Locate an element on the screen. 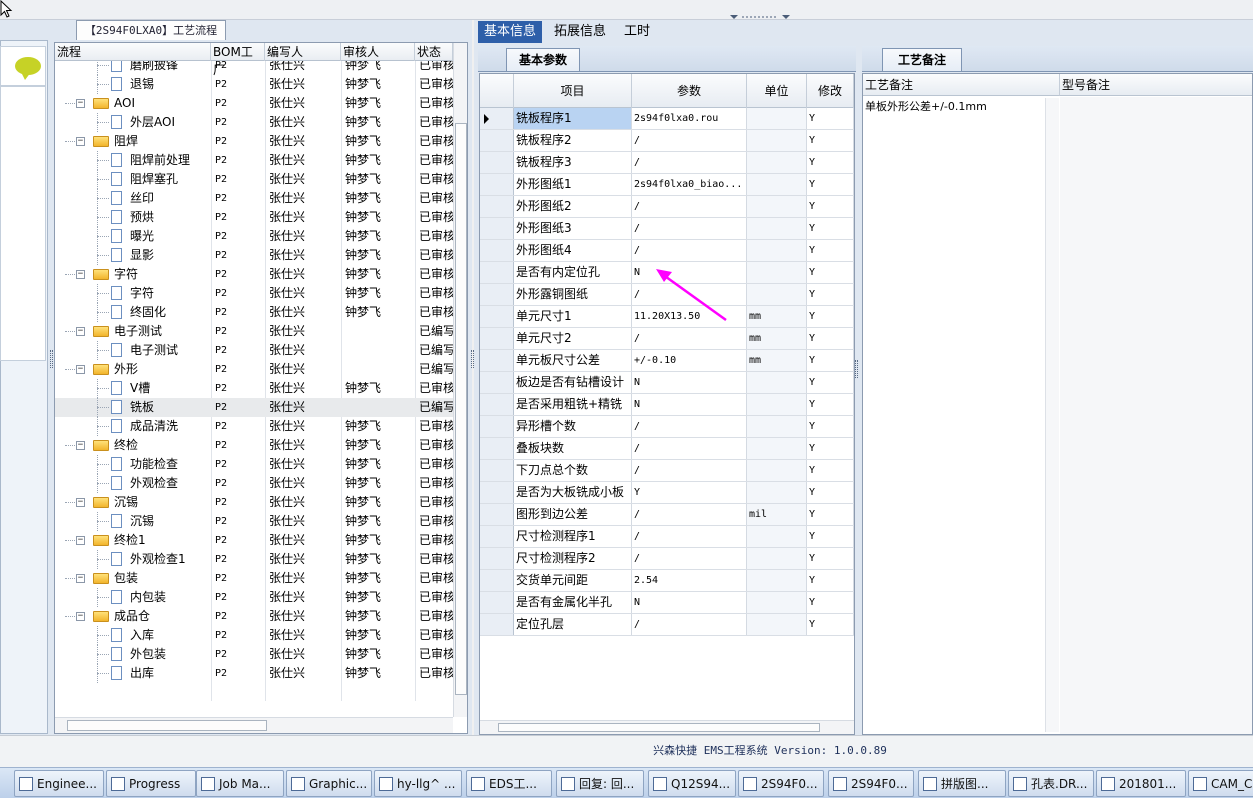 The height and width of the screenshot is (798, 1253). param-row: 板边是否有钻槽设计 N Y is located at coordinates (667, 383).